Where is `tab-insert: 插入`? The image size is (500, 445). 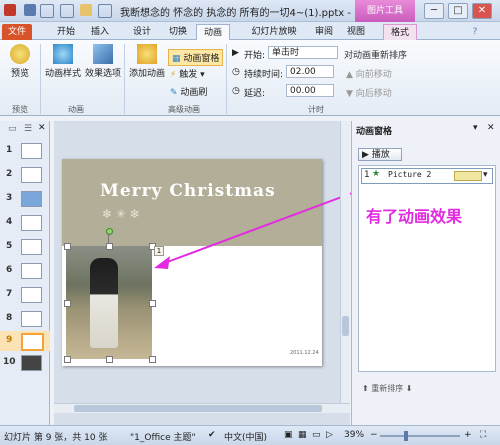
tab-insert: 插入 is located at coordinates (100, 32).